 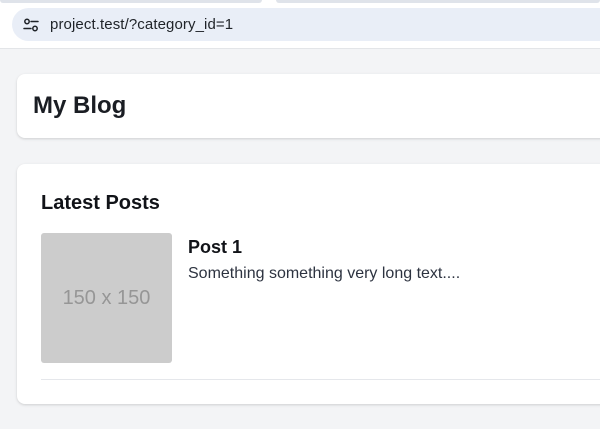 I want to click on browser-toolbar: project.test/?category_id=1, so click(x=300, y=24).